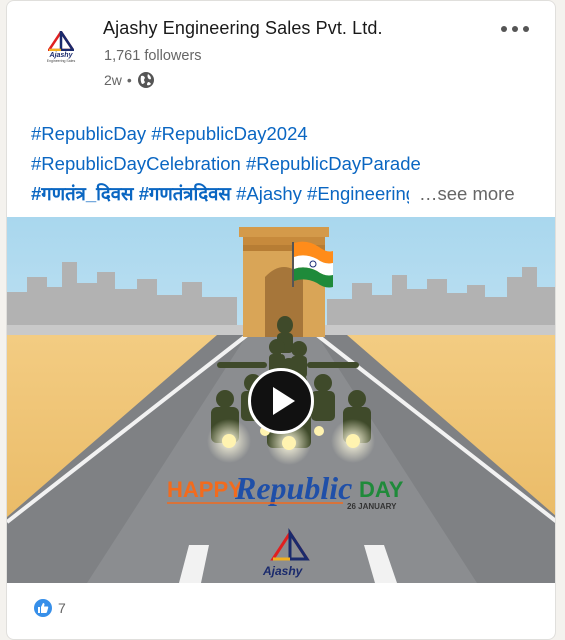 This screenshot has width=565, height=640. I want to click on follower-count: 1,761 followers, so click(153, 56).